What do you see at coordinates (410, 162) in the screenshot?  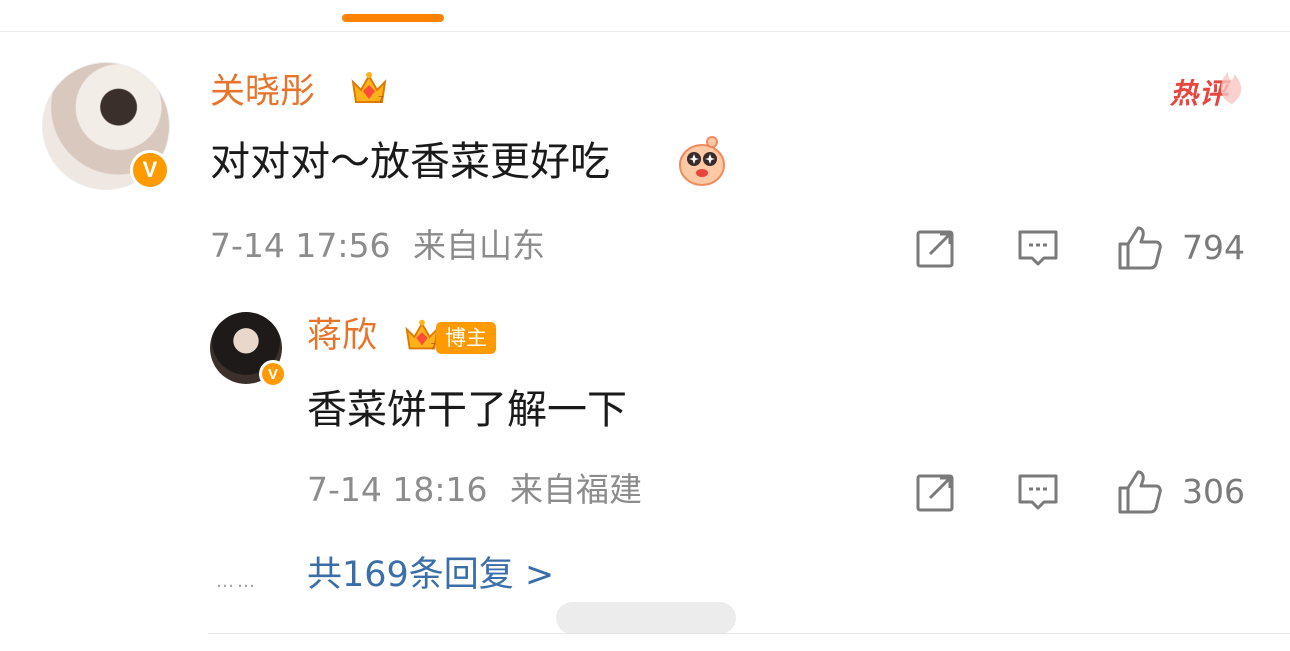 I see `comment-text: 对对对～放香菜更好吃` at bounding box center [410, 162].